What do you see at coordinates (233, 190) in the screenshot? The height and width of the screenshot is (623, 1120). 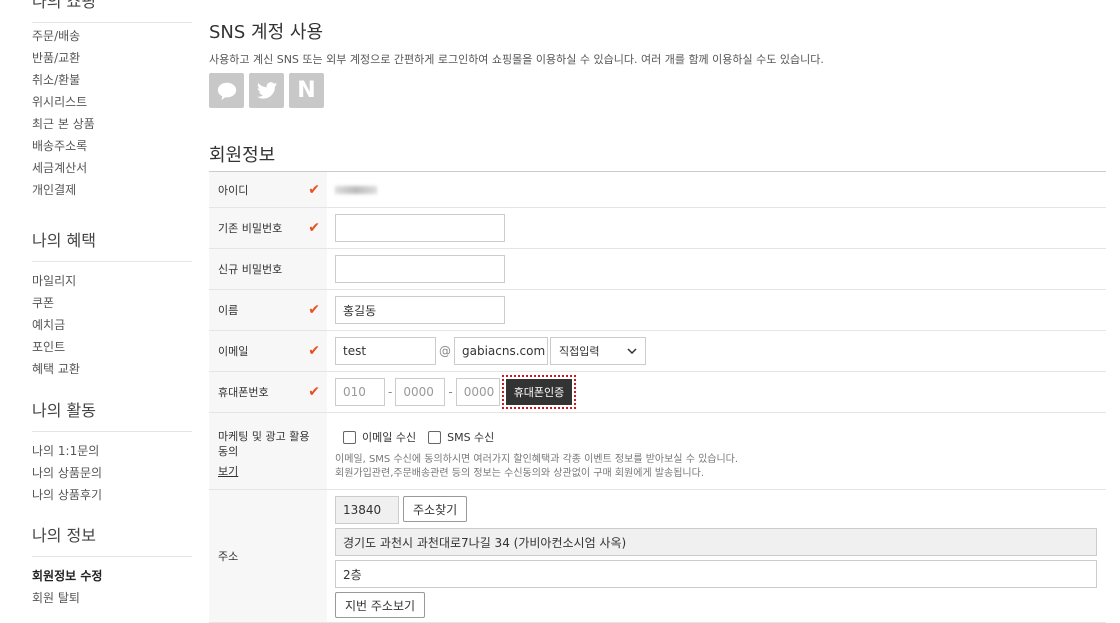 I see `label-id: 아이디` at bounding box center [233, 190].